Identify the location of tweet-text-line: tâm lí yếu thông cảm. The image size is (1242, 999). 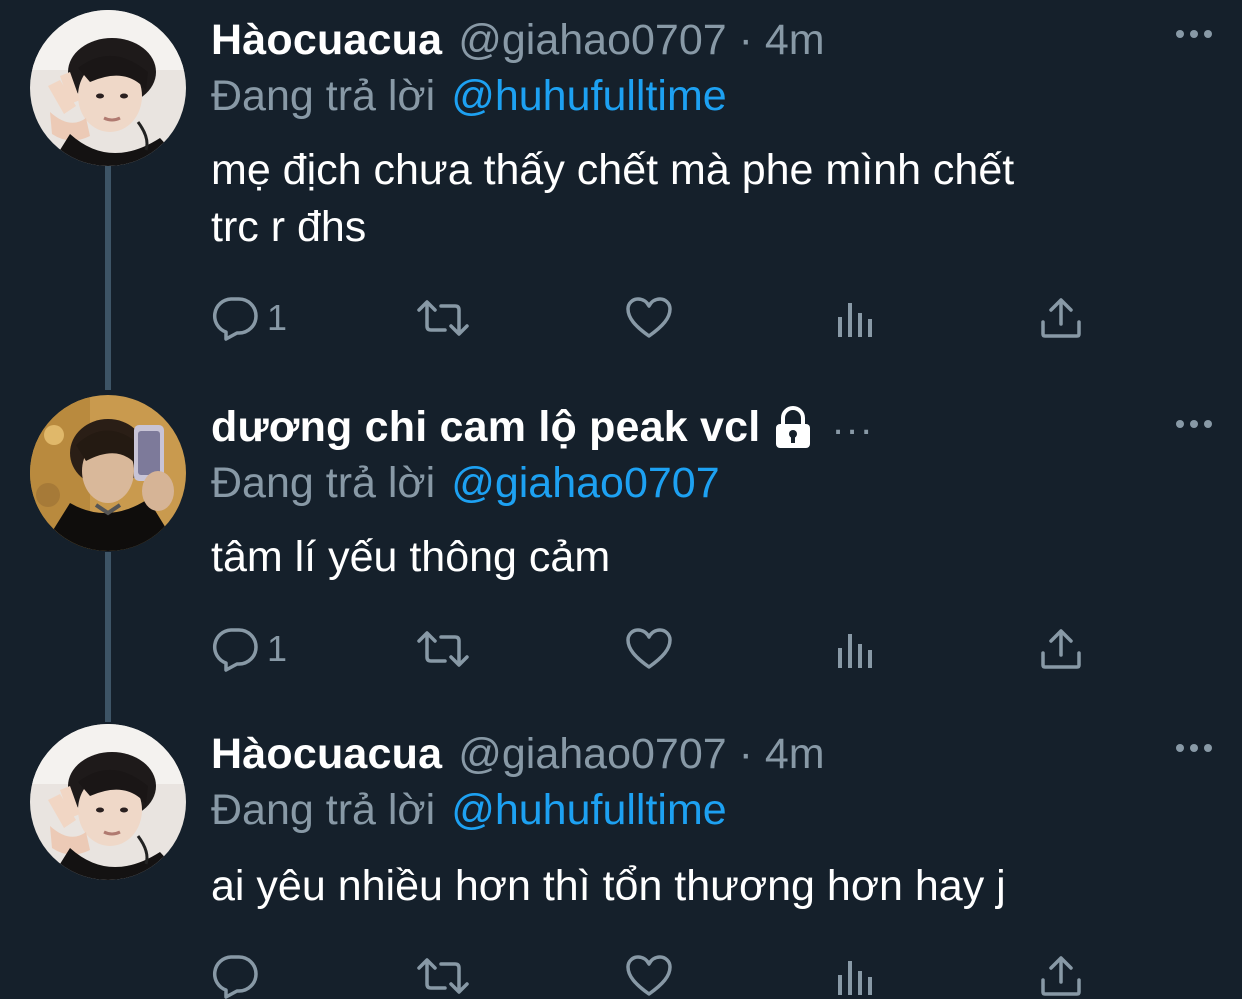
(411, 557).